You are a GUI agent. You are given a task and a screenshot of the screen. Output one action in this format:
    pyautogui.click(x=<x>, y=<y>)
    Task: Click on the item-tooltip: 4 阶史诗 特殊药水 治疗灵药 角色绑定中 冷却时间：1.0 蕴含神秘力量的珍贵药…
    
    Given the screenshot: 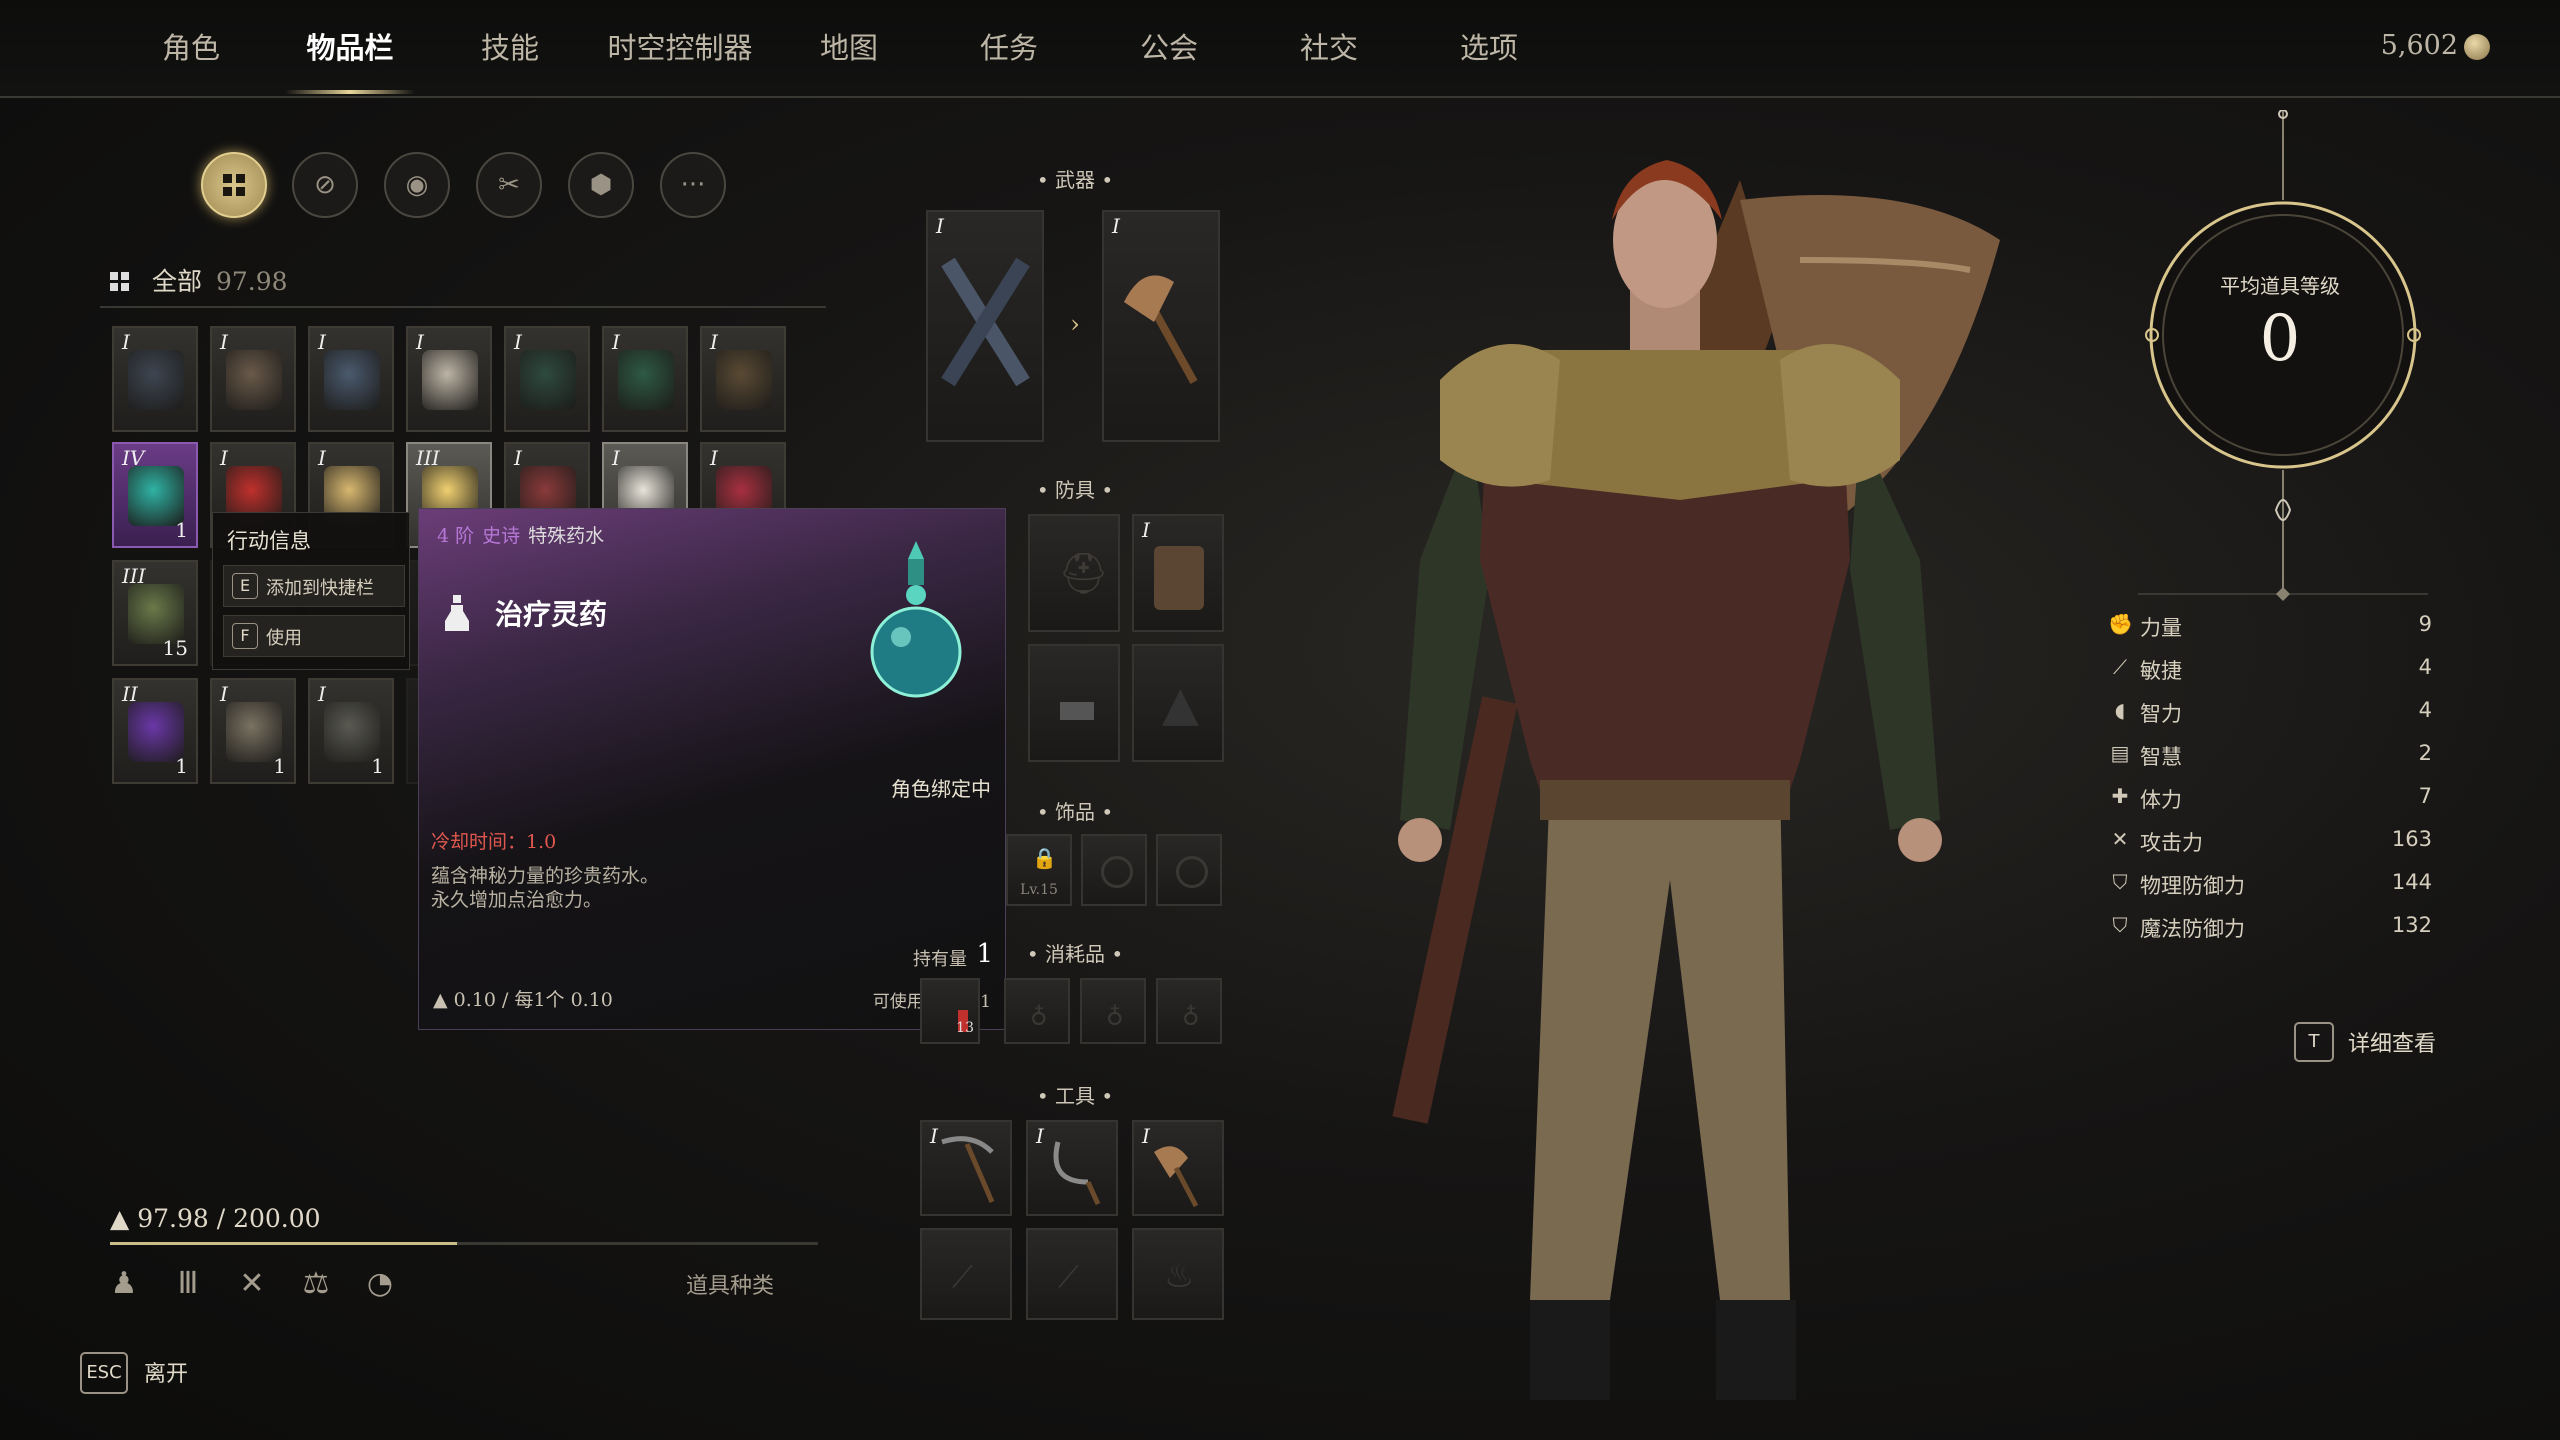 What is the action you would take?
    pyautogui.click(x=712, y=769)
    